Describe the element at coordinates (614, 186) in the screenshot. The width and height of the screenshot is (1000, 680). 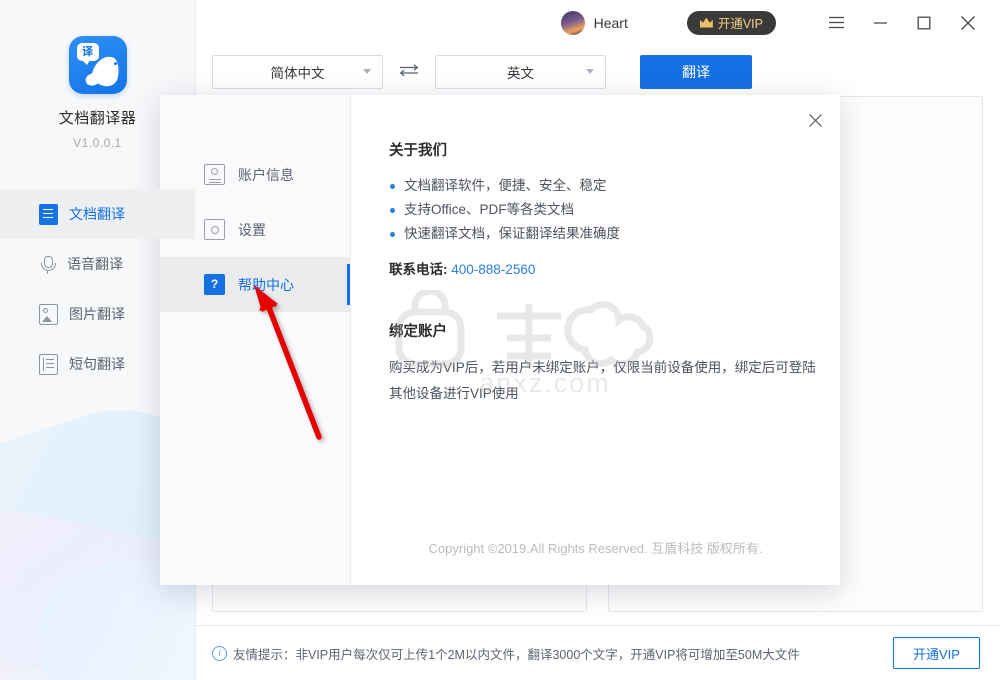
I see `list-item: 文档翻译软件，便捷、安全、稳定` at that location.